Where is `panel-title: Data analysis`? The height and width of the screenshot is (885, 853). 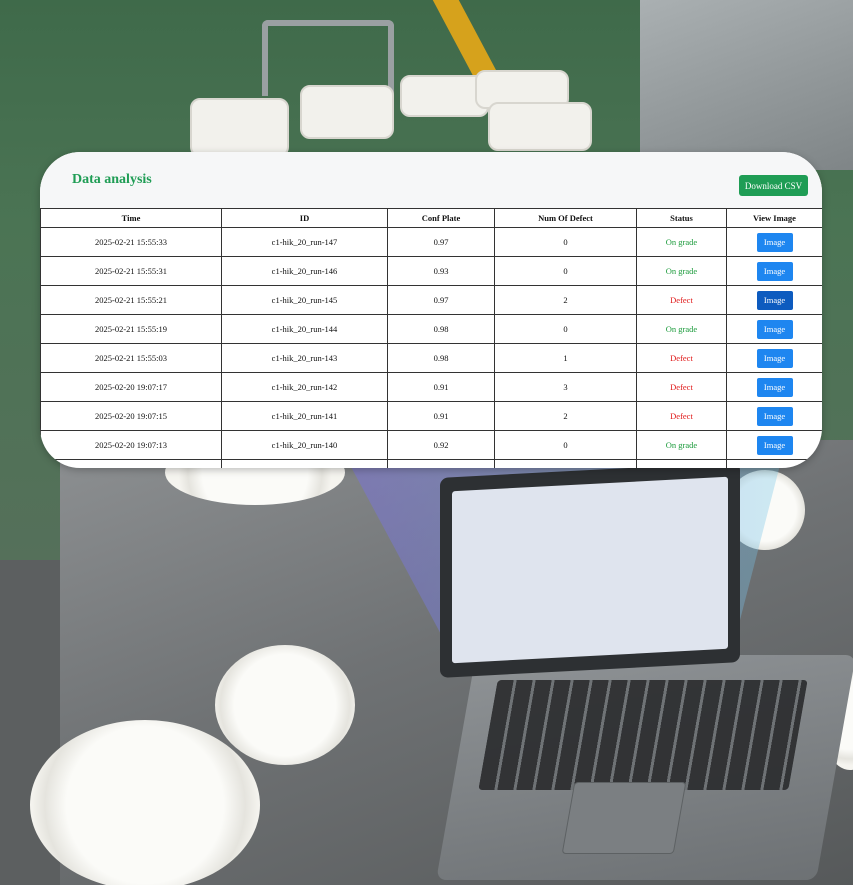 panel-title: Data analysis is located at coordinates (112, 179).